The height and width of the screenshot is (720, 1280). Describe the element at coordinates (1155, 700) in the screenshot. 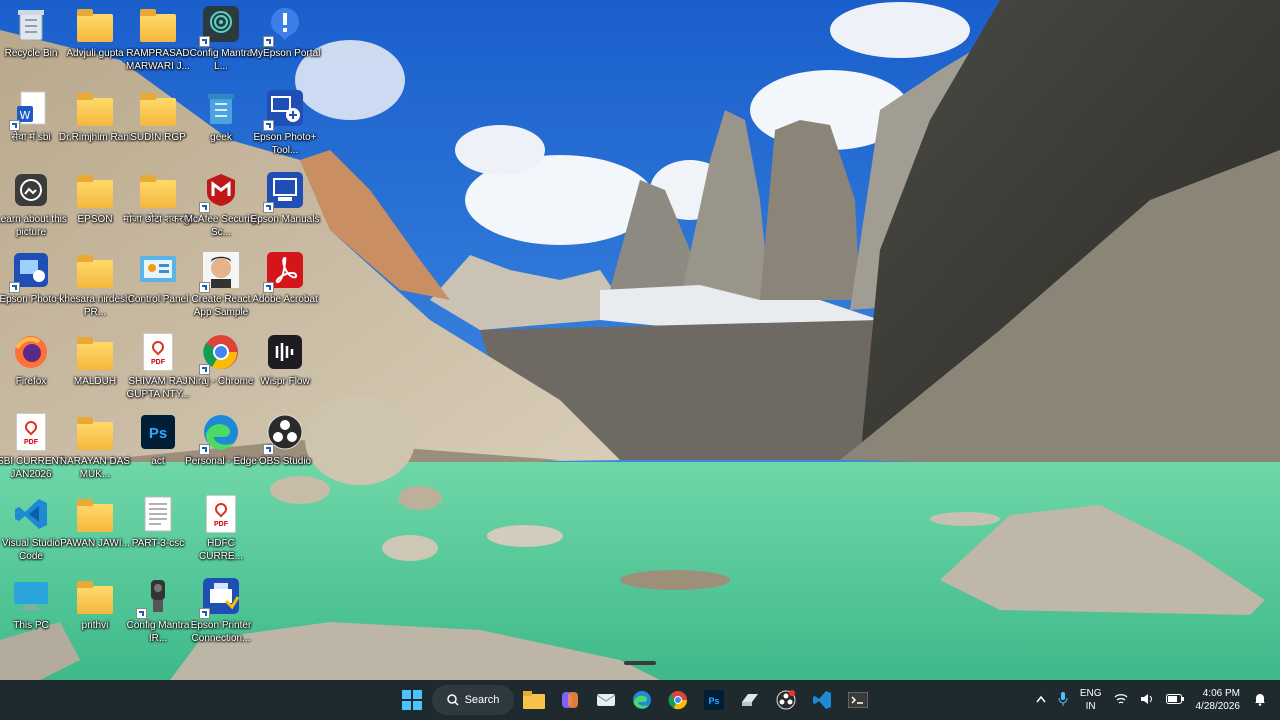

I see `system-tray: ENG IN 4:06 PM 4/28/2026` at that location.